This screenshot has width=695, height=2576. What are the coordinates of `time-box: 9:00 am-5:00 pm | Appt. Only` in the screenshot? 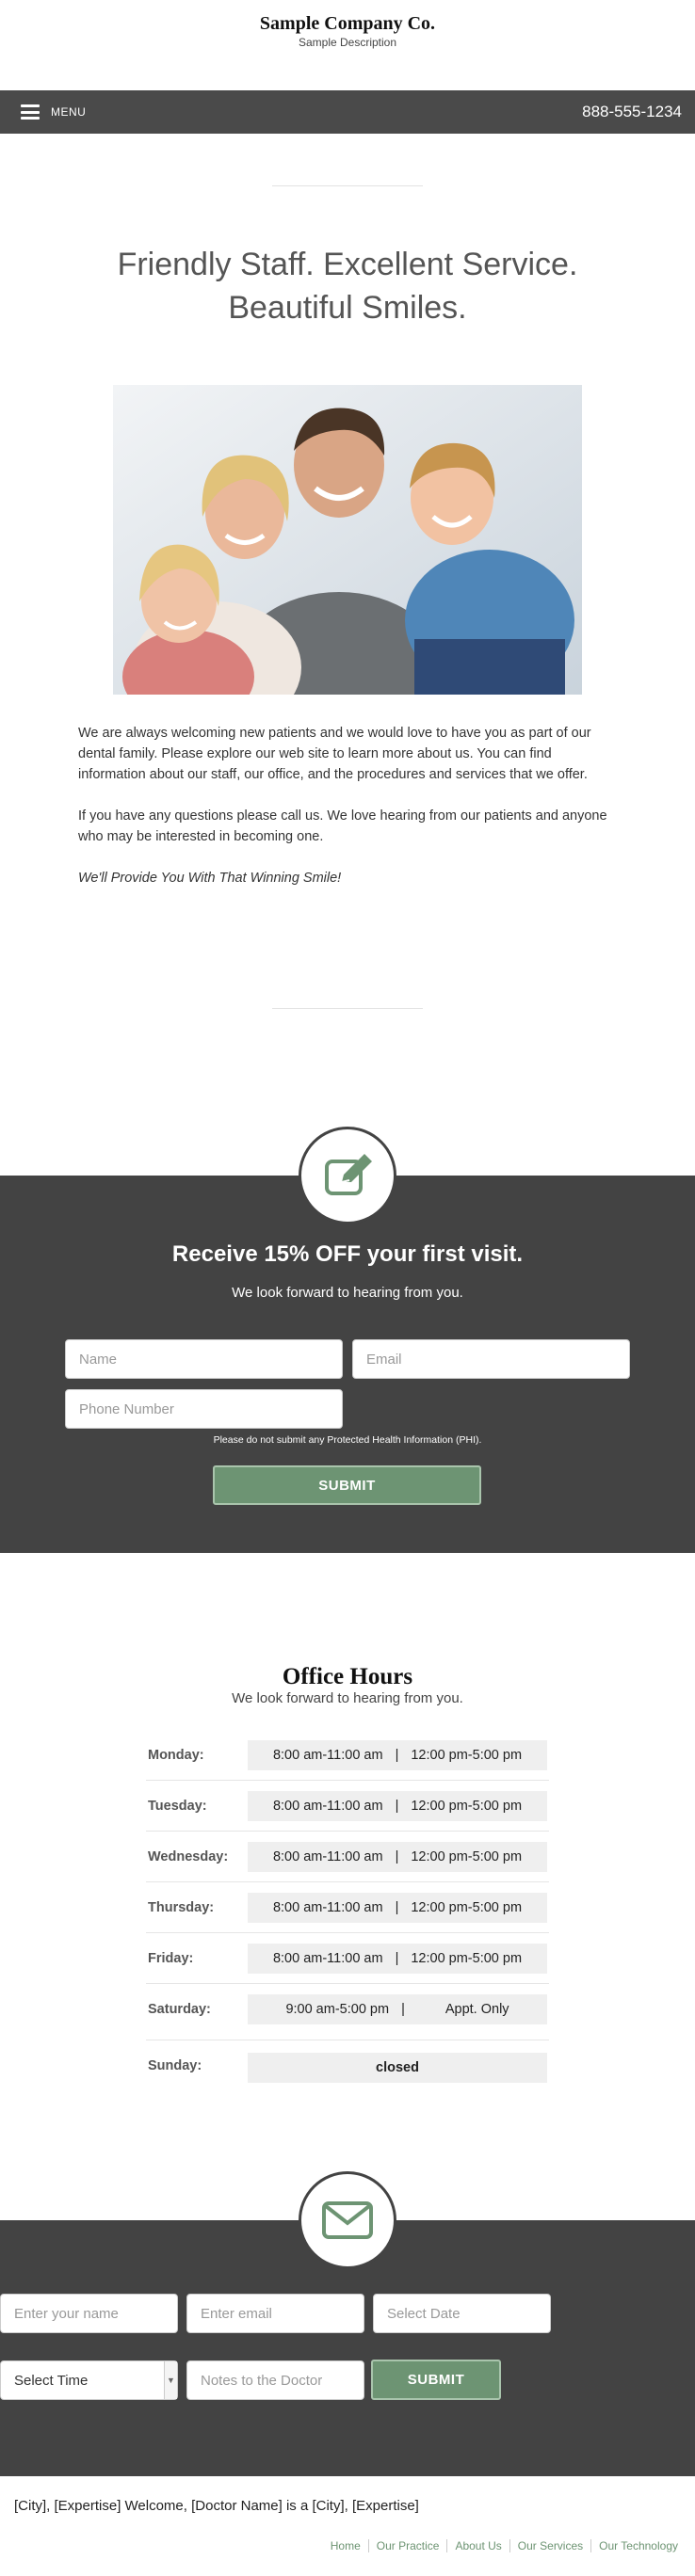 It's located at (397, 2009).